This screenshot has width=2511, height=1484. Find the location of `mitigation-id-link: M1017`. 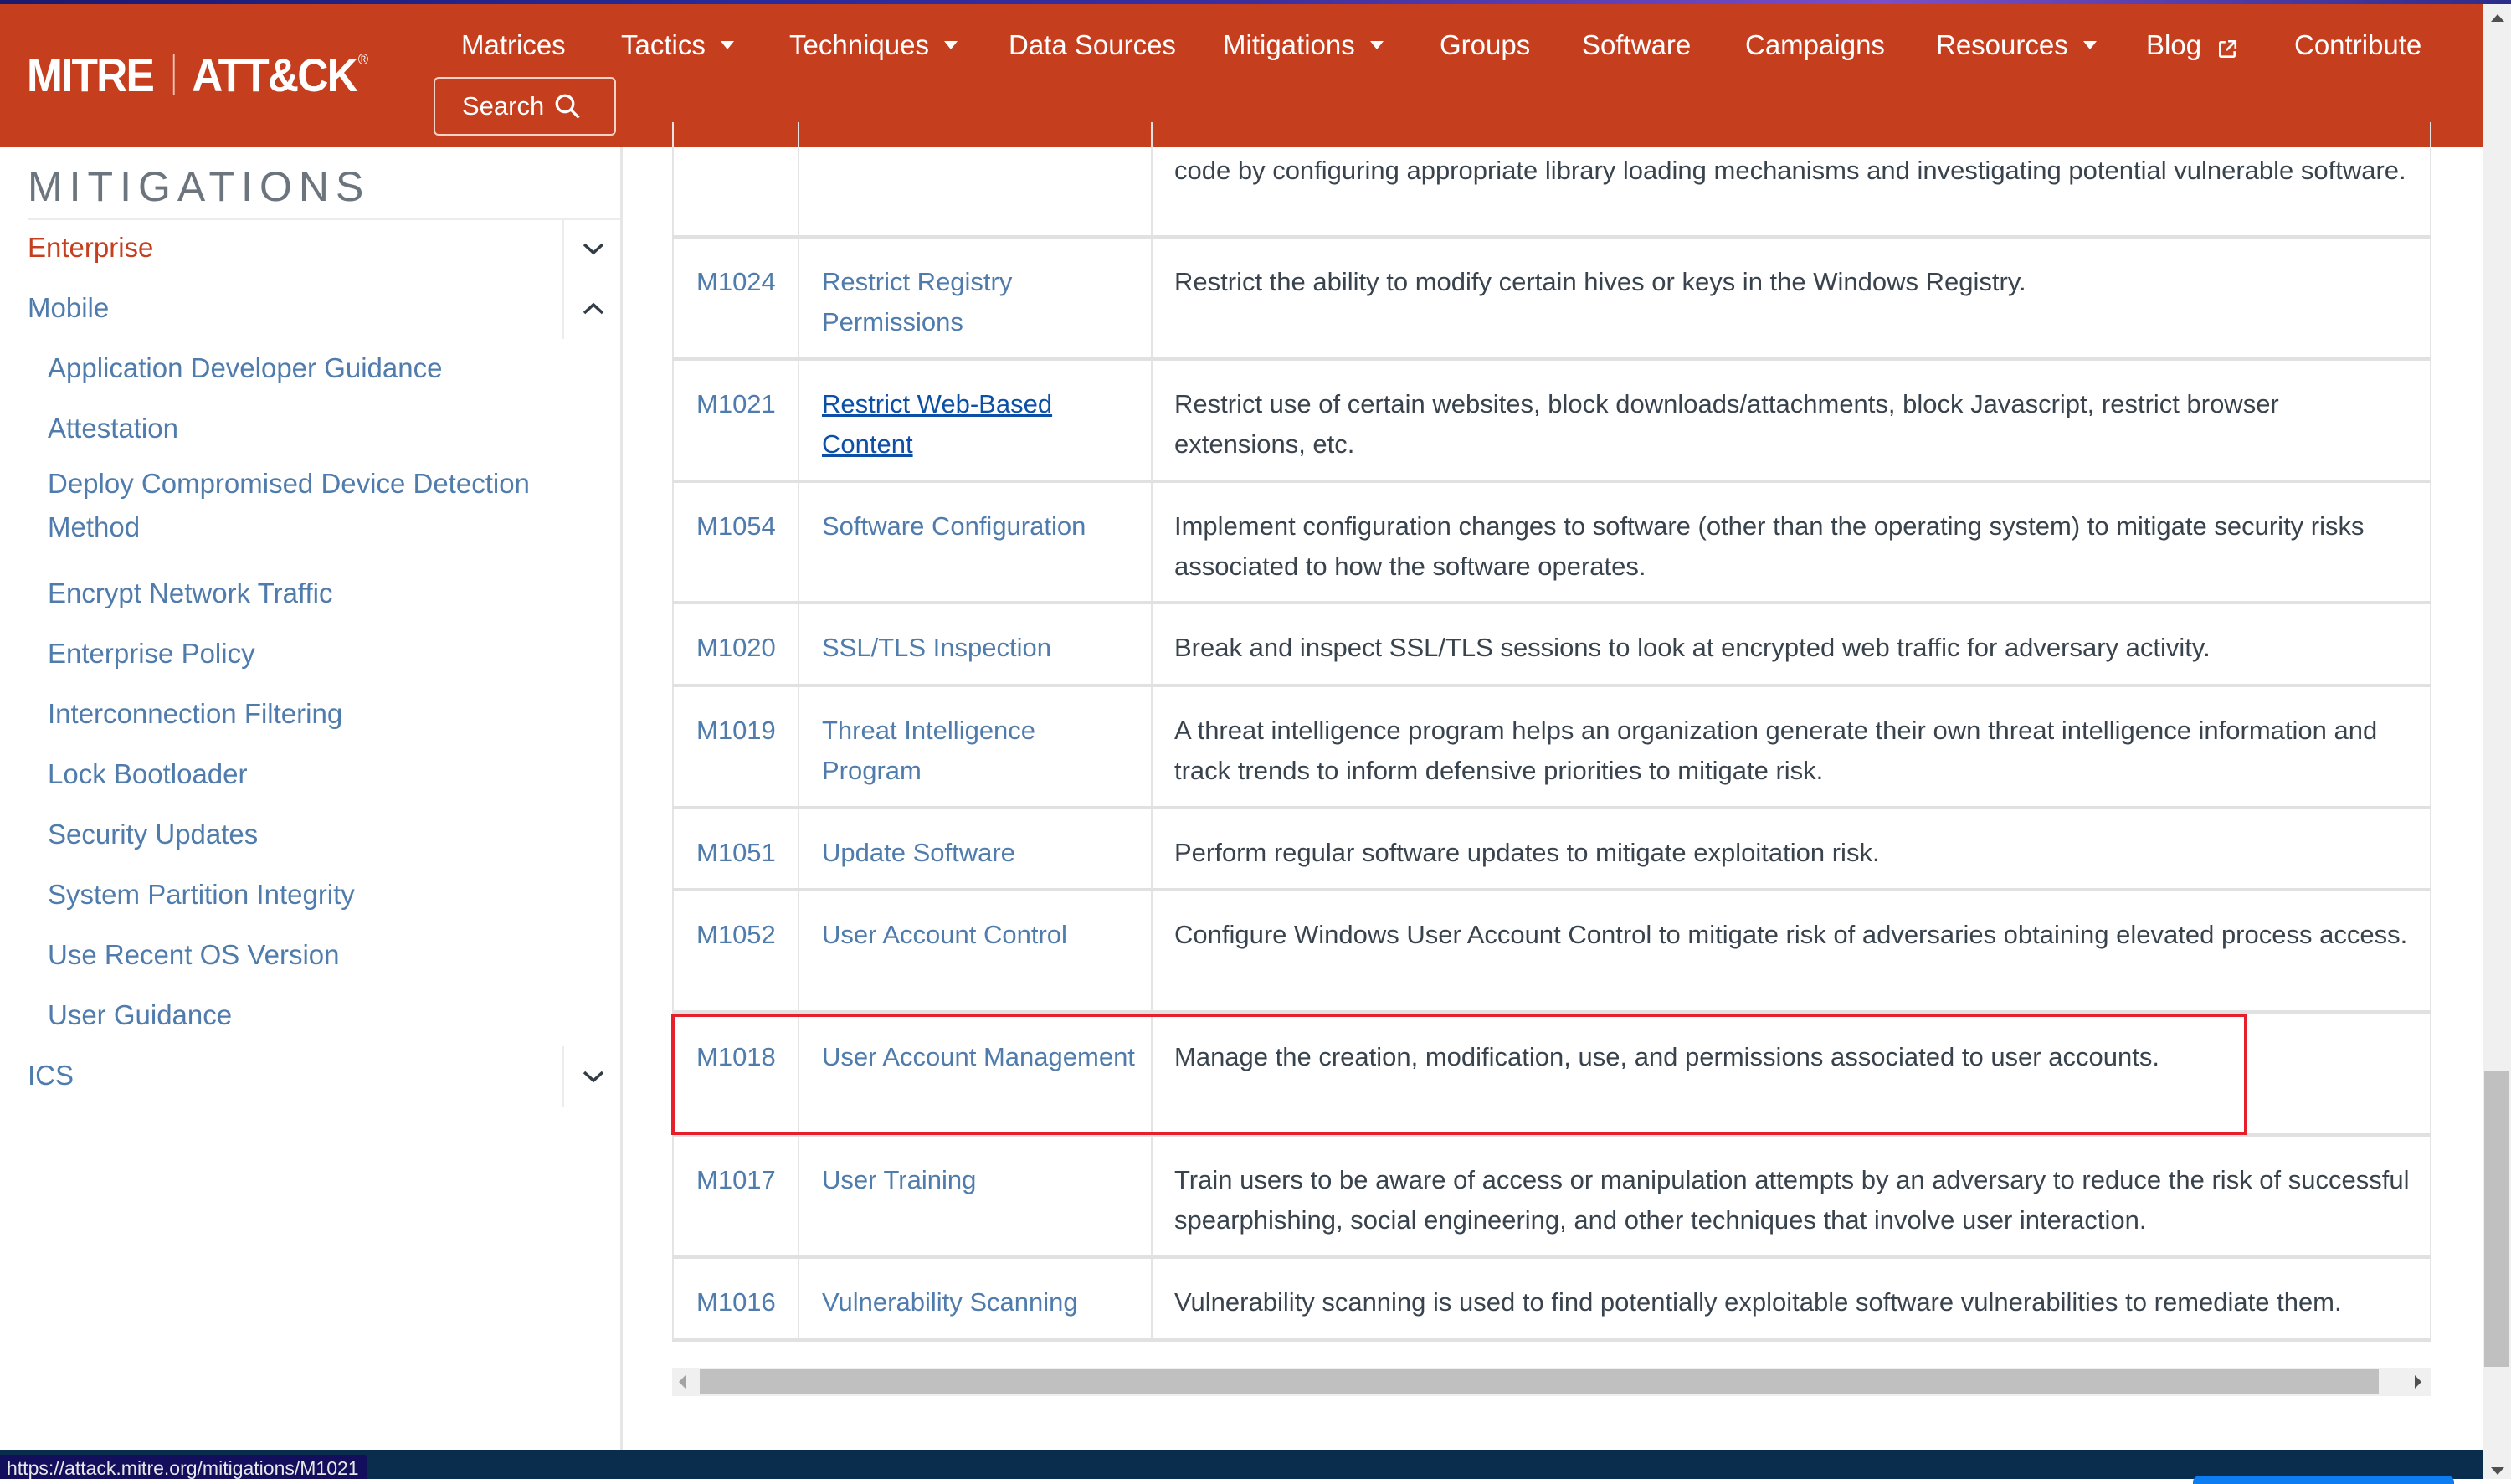

mitigation-id-link: M1017 is located at coordinates (736, 1180).